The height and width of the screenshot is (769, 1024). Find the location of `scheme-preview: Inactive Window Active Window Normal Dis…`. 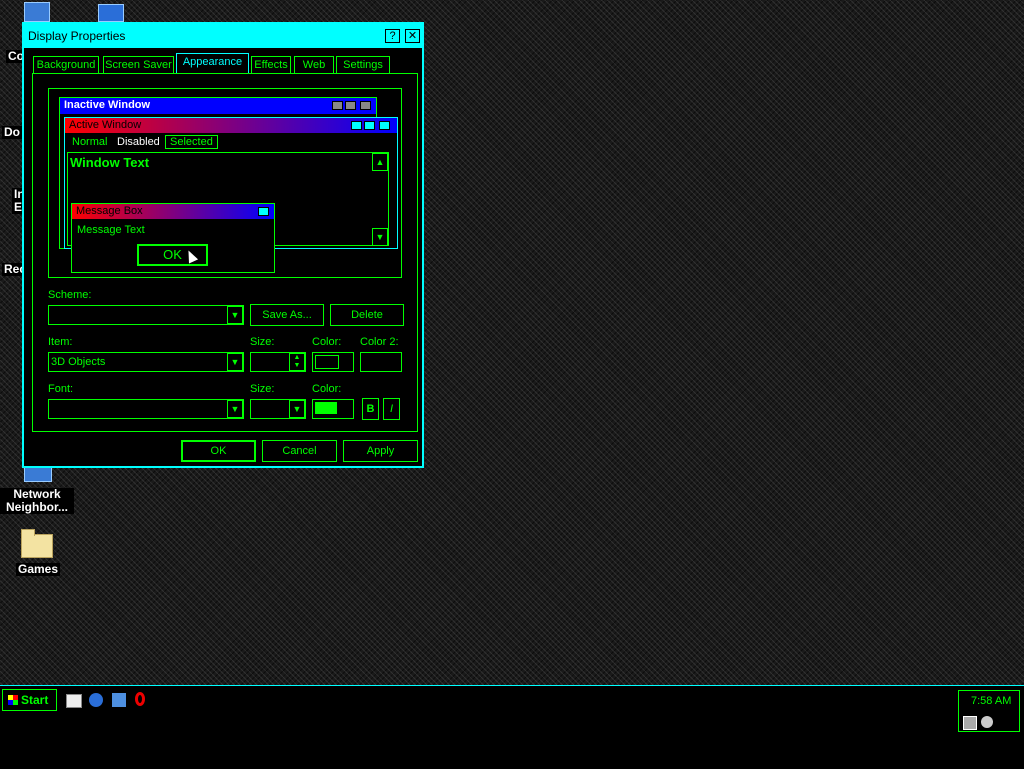

scheme-preview: Inactive Window Active Window Normal Dis… is located at coordinates (225, 183).